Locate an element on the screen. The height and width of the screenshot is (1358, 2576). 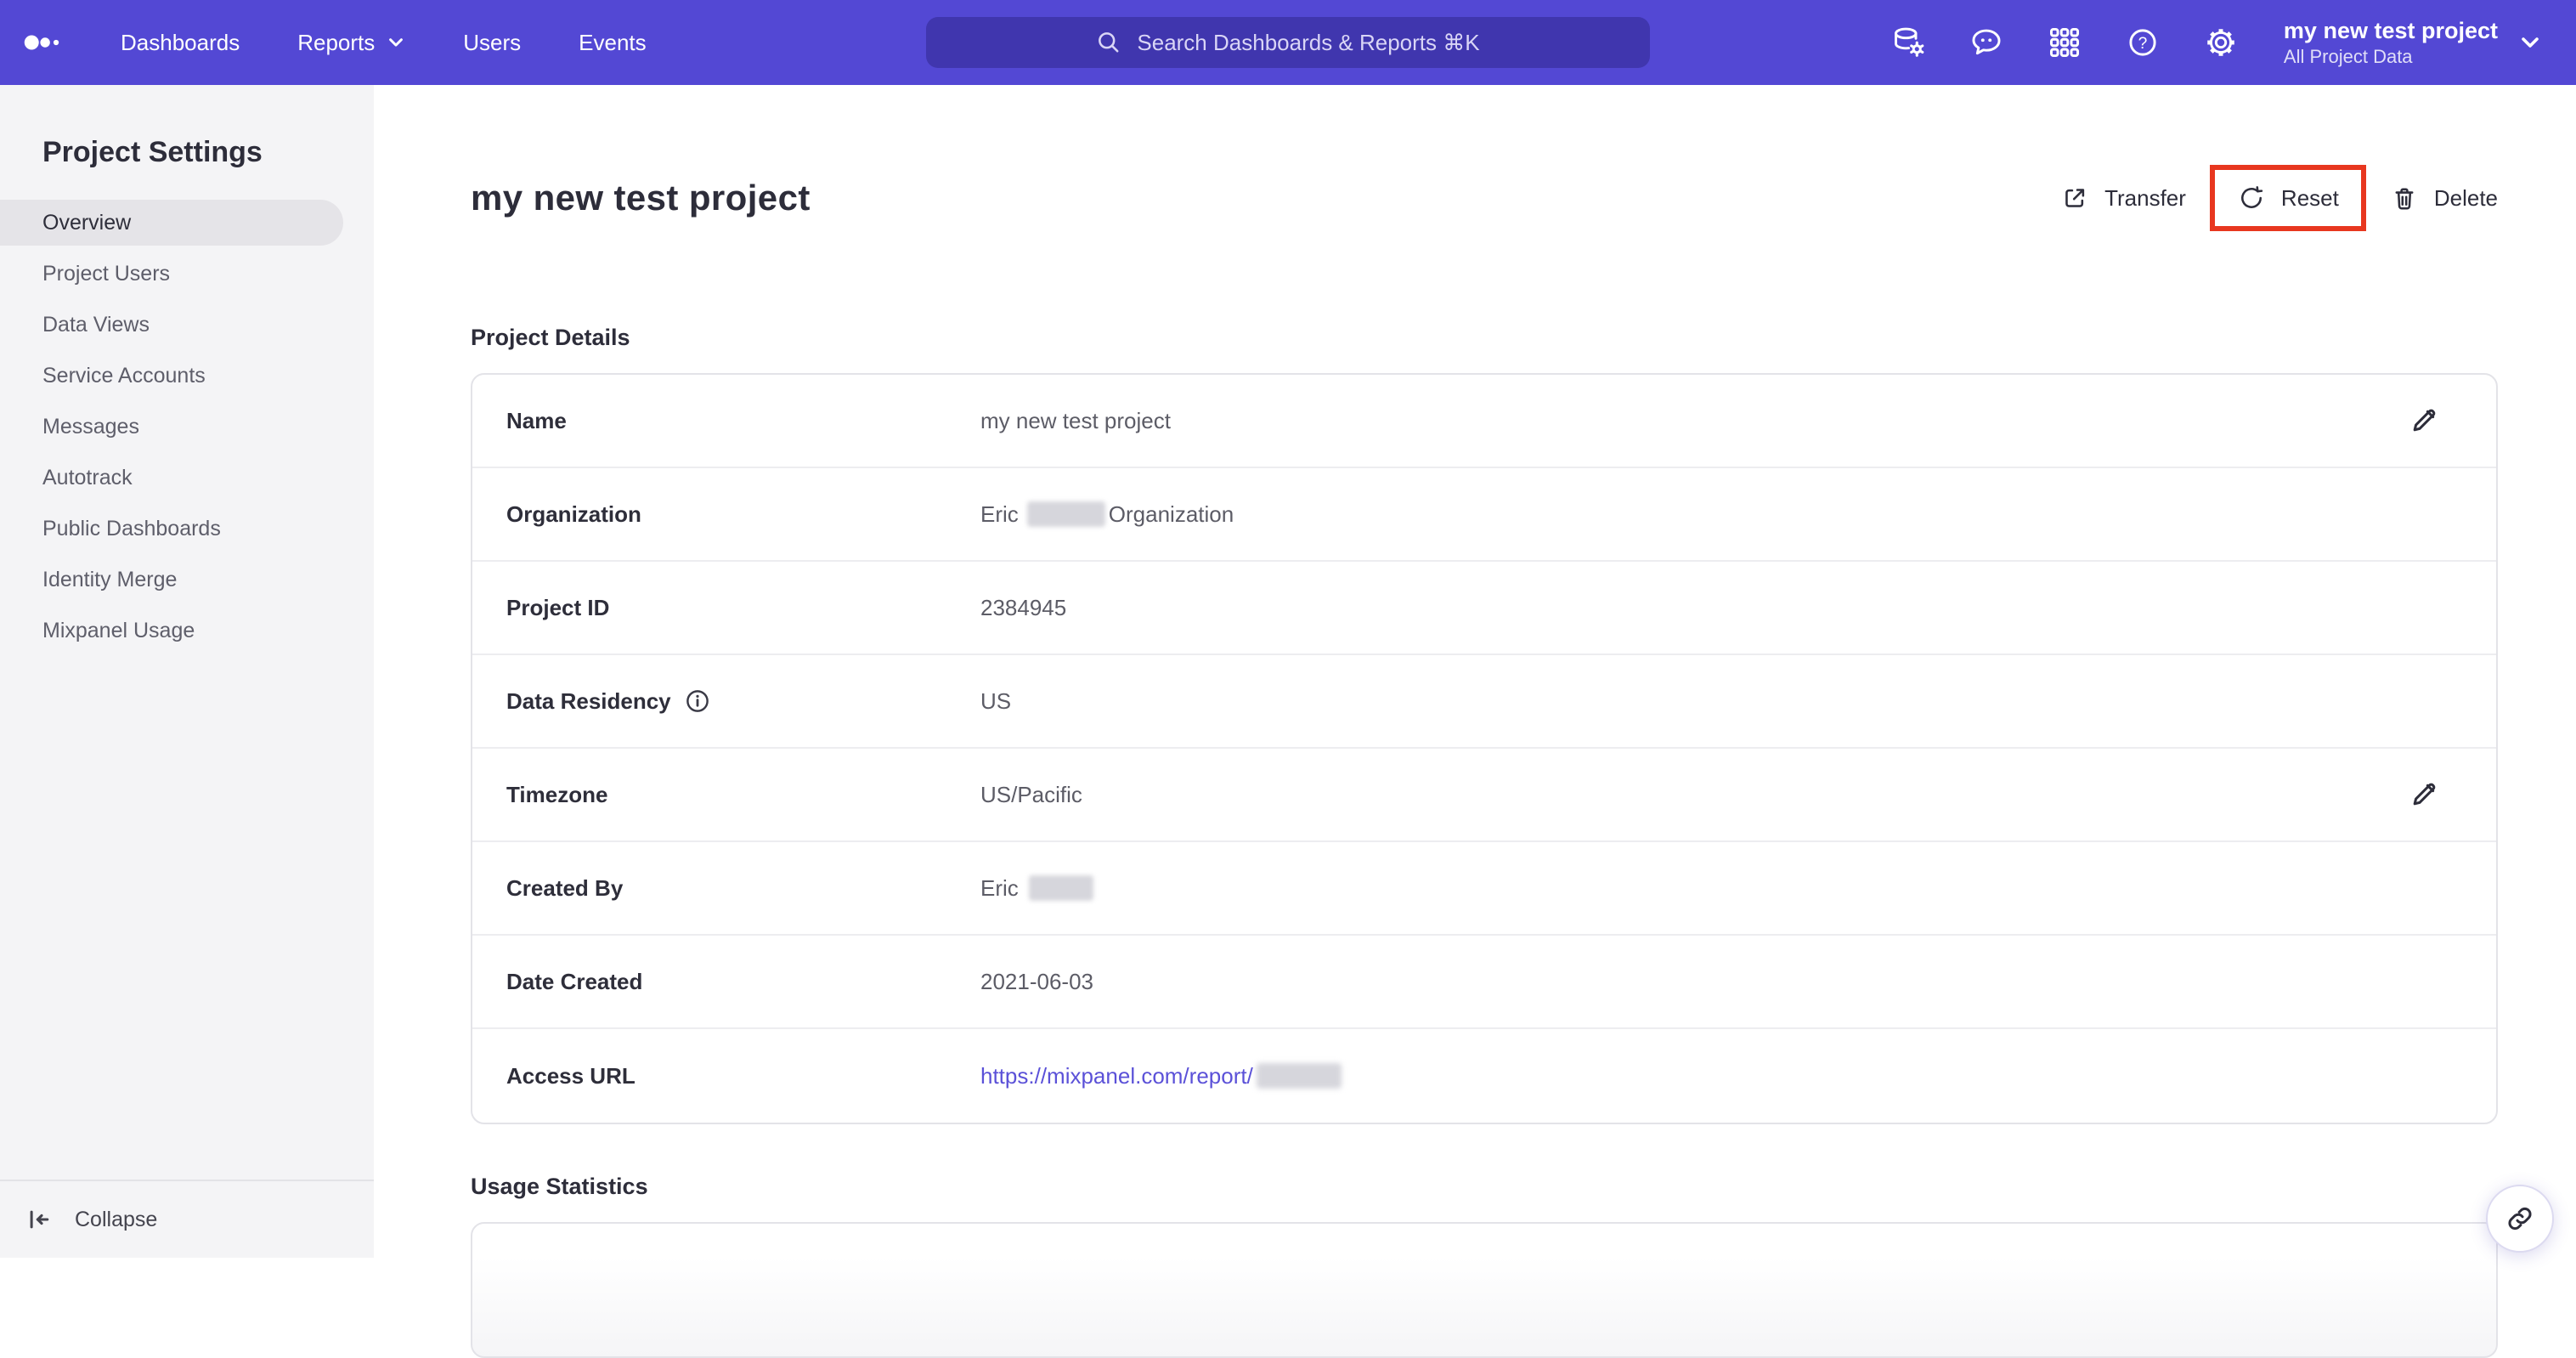
delete-label: Delete is located at coordinates (2465, 197).